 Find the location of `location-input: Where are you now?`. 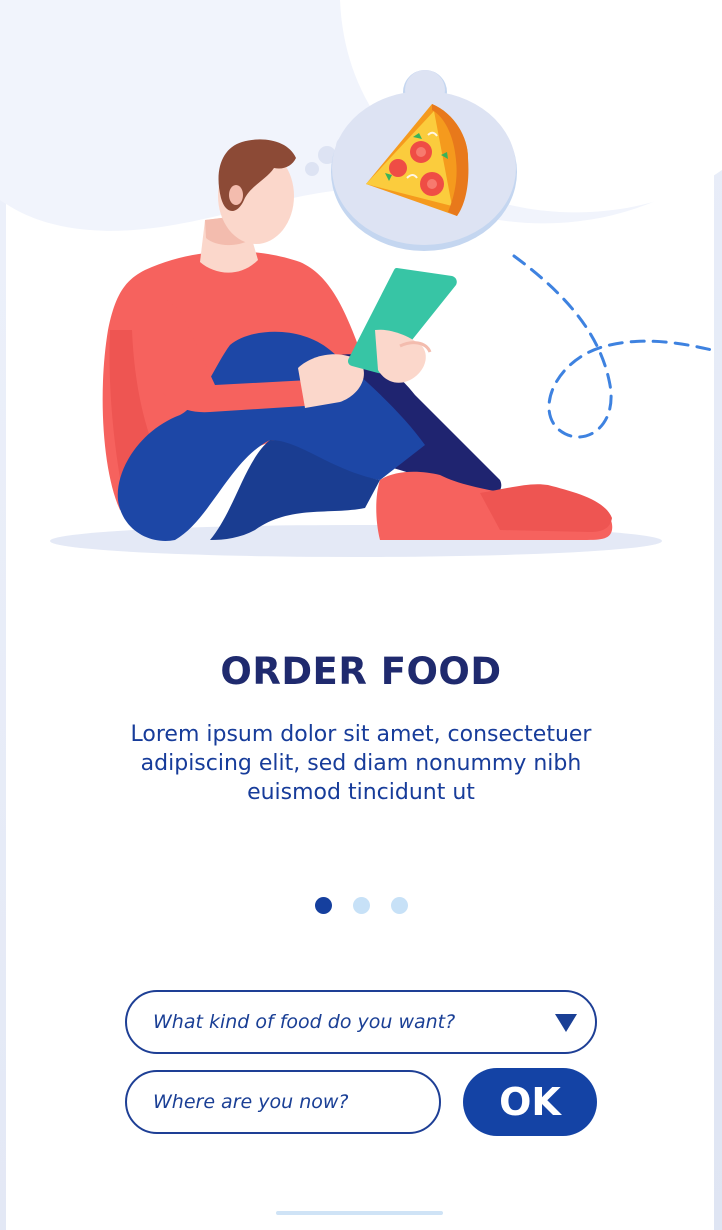

location-input: Where are you now? is located at coordinates (283, 1102).